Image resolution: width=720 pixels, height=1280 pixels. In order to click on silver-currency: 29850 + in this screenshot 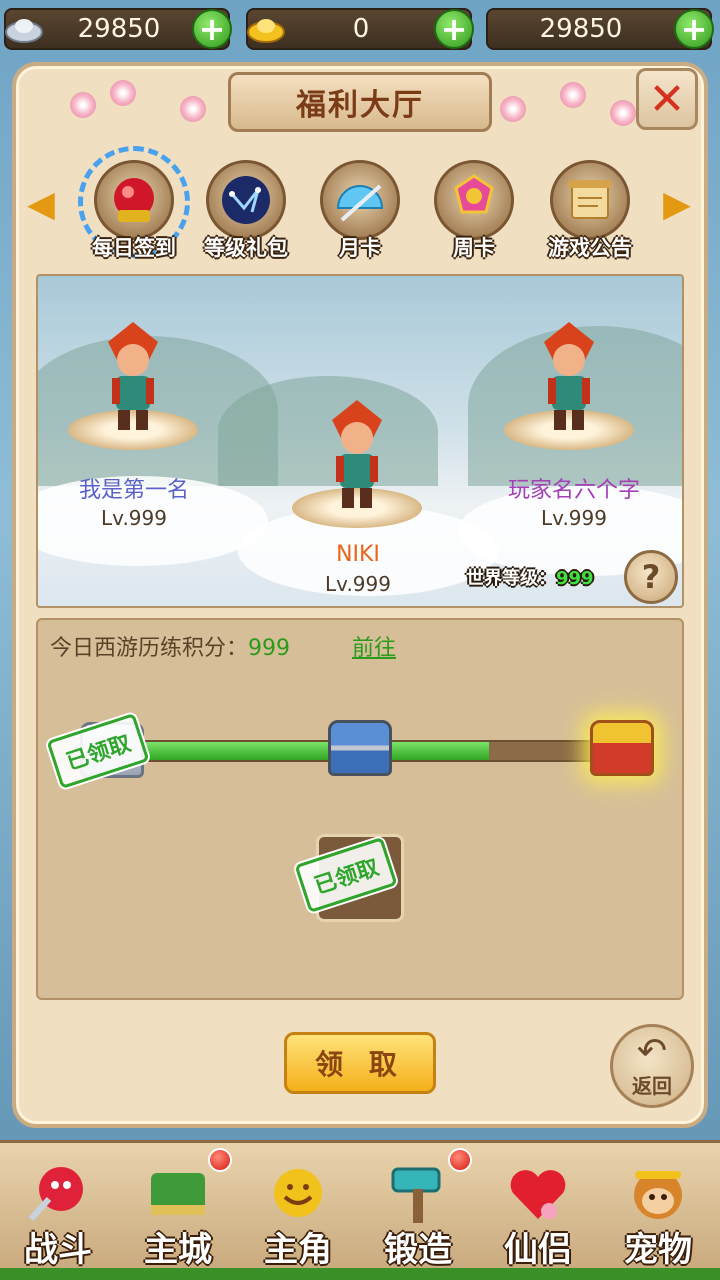, I will do `click(117, 29)`.